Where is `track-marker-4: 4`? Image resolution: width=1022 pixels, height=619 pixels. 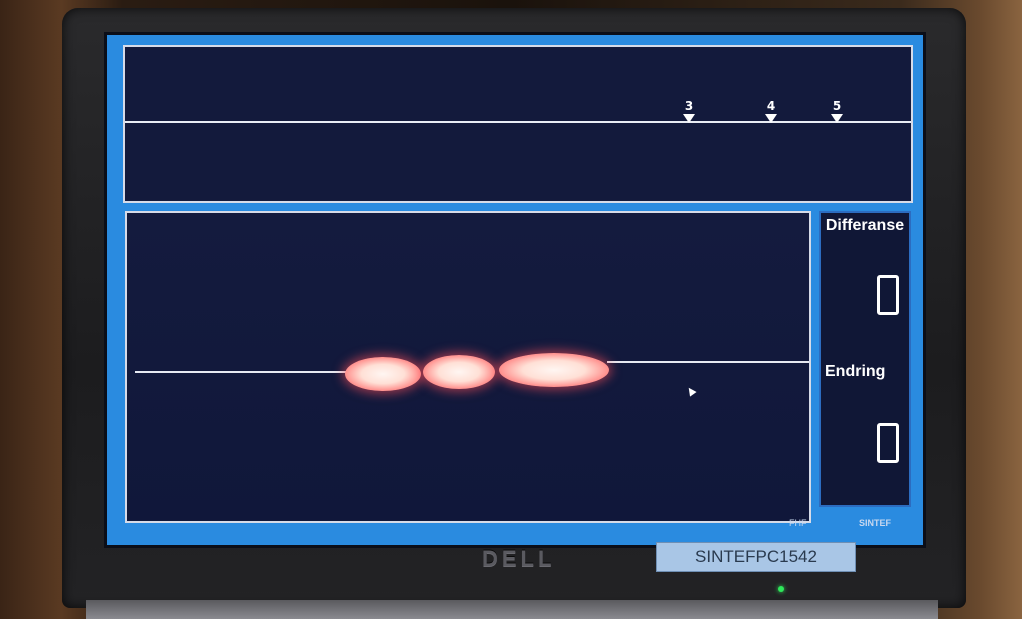
track-marker-4: 4 is located at coordinates (771, 111).